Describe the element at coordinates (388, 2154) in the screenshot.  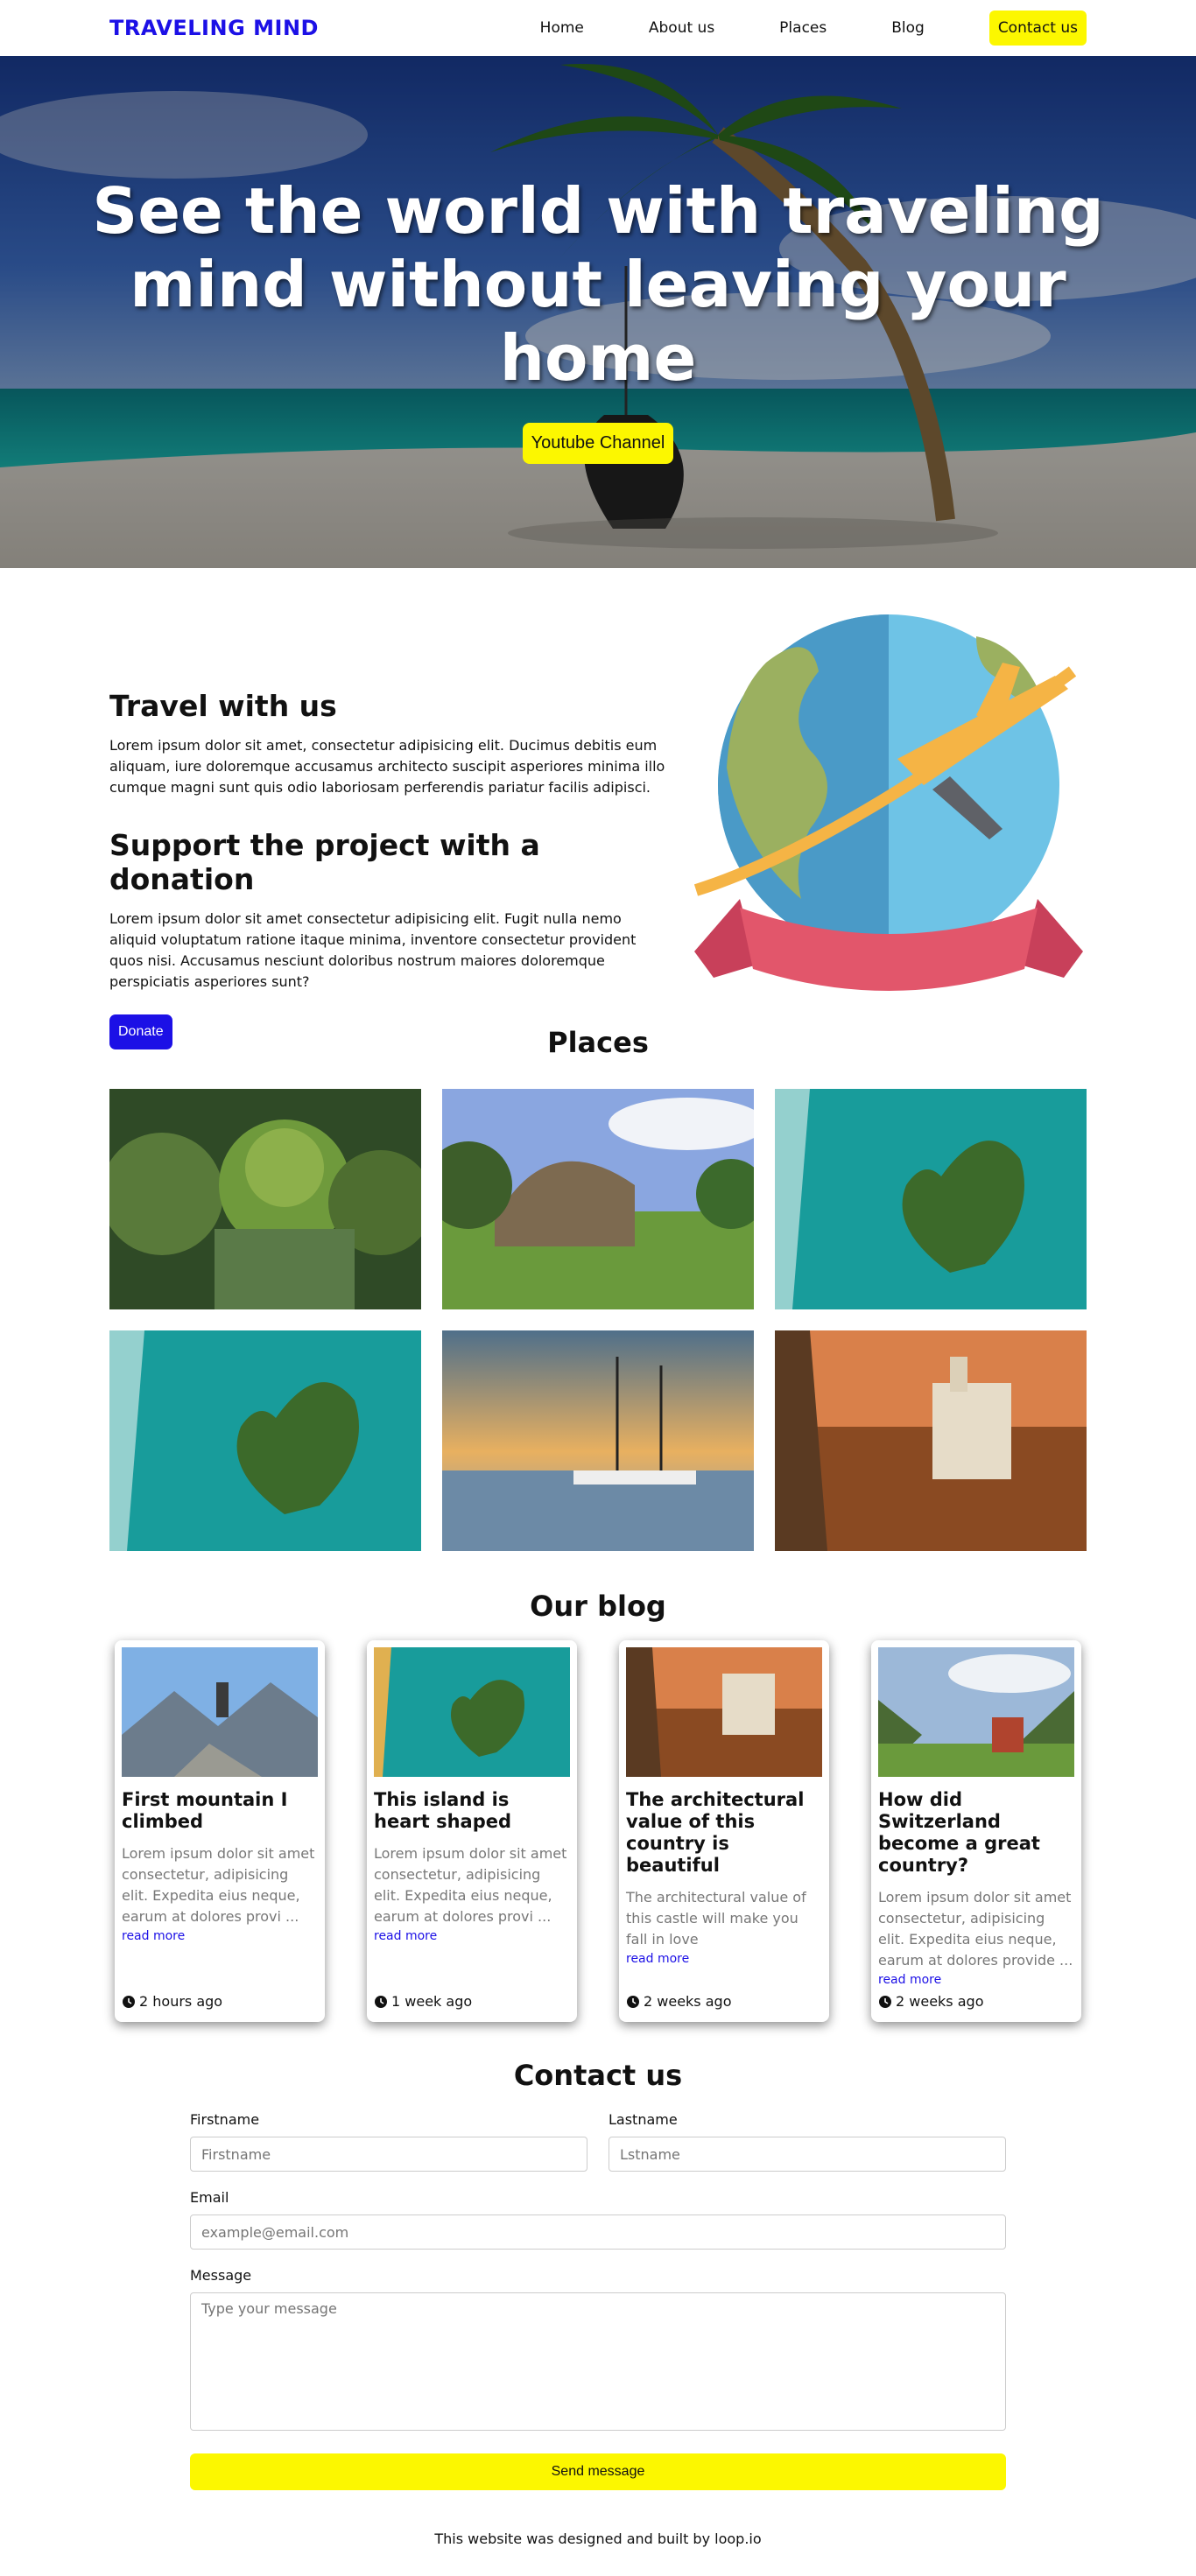
I see `firstname-input` at that location.